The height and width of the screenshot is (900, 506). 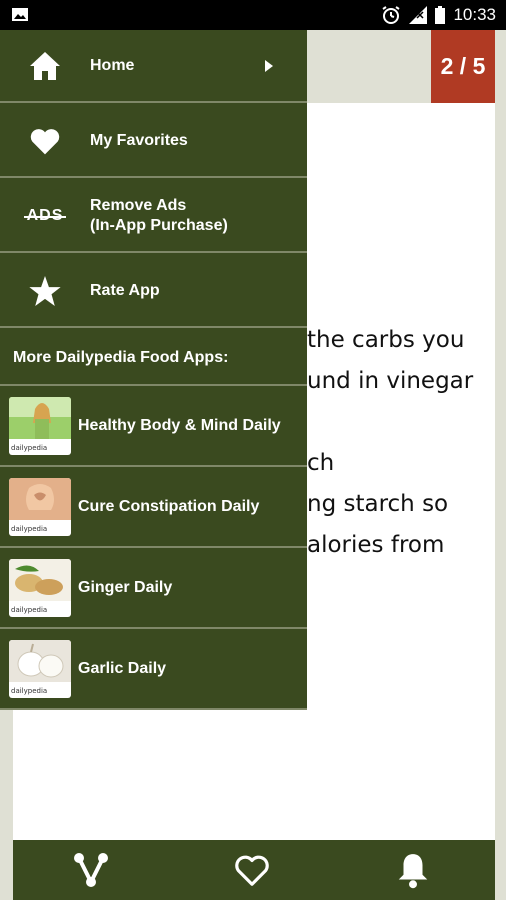 What do you see at coordinates (40, 660) in the screenshot?
I see `garlic-image` at bounding box center [40, 660].